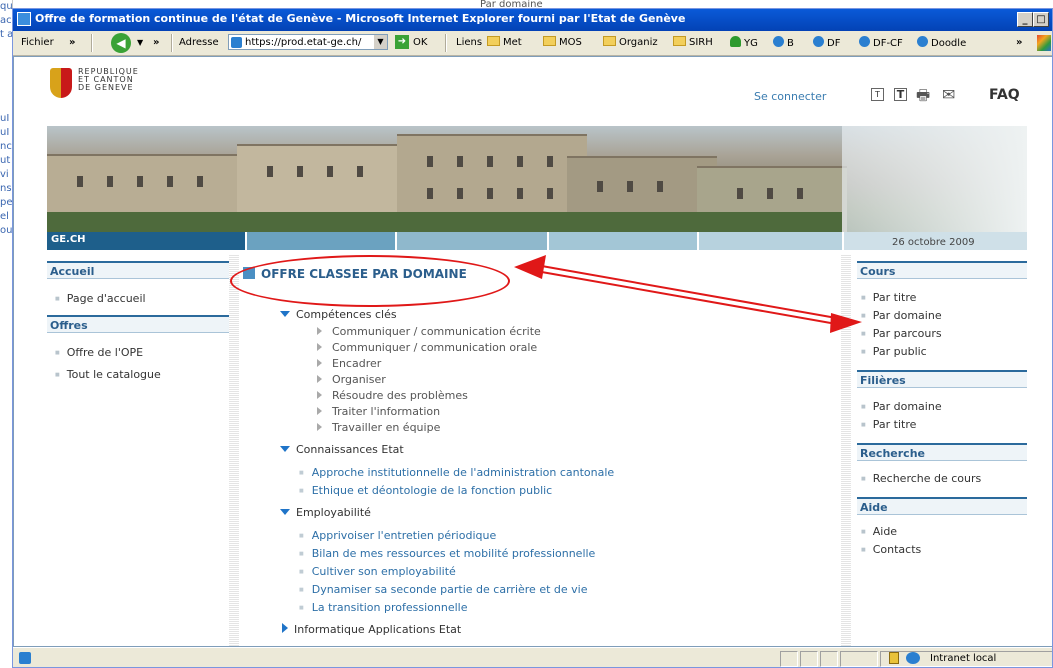 This screenshot has width=1053, height=668. Describe the element at coordinates (846, 450) in the screenshot. I see `column-divider` at that location.